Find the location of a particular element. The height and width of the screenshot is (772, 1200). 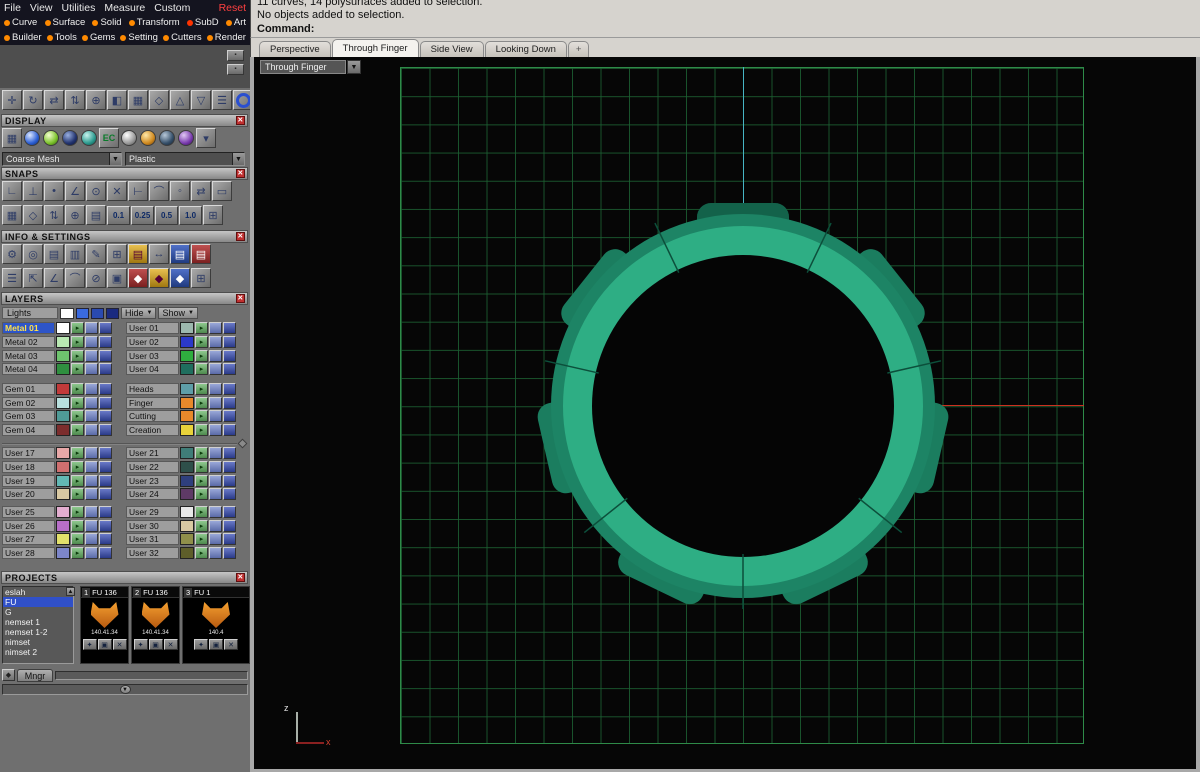

point-snap-icon: • is located at coordinates (54, 191).